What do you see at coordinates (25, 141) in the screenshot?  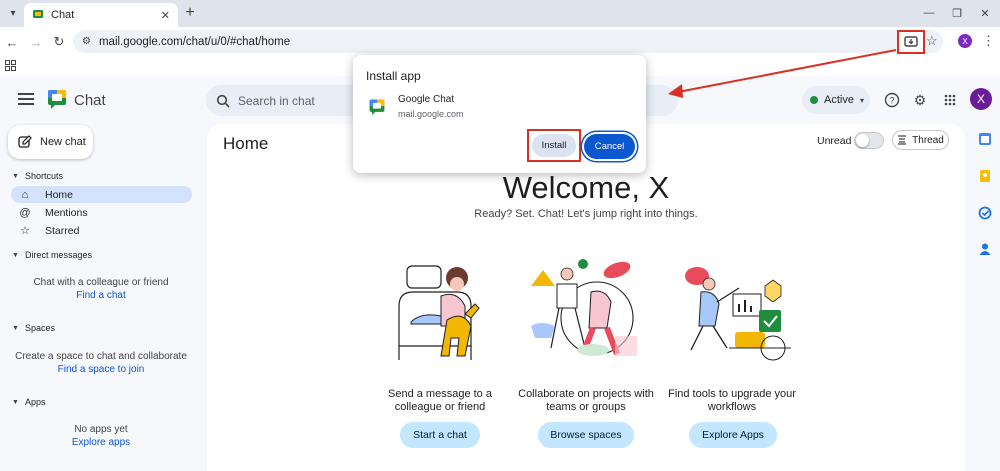 I see `compose-icon` at bounding box center [25, 141].